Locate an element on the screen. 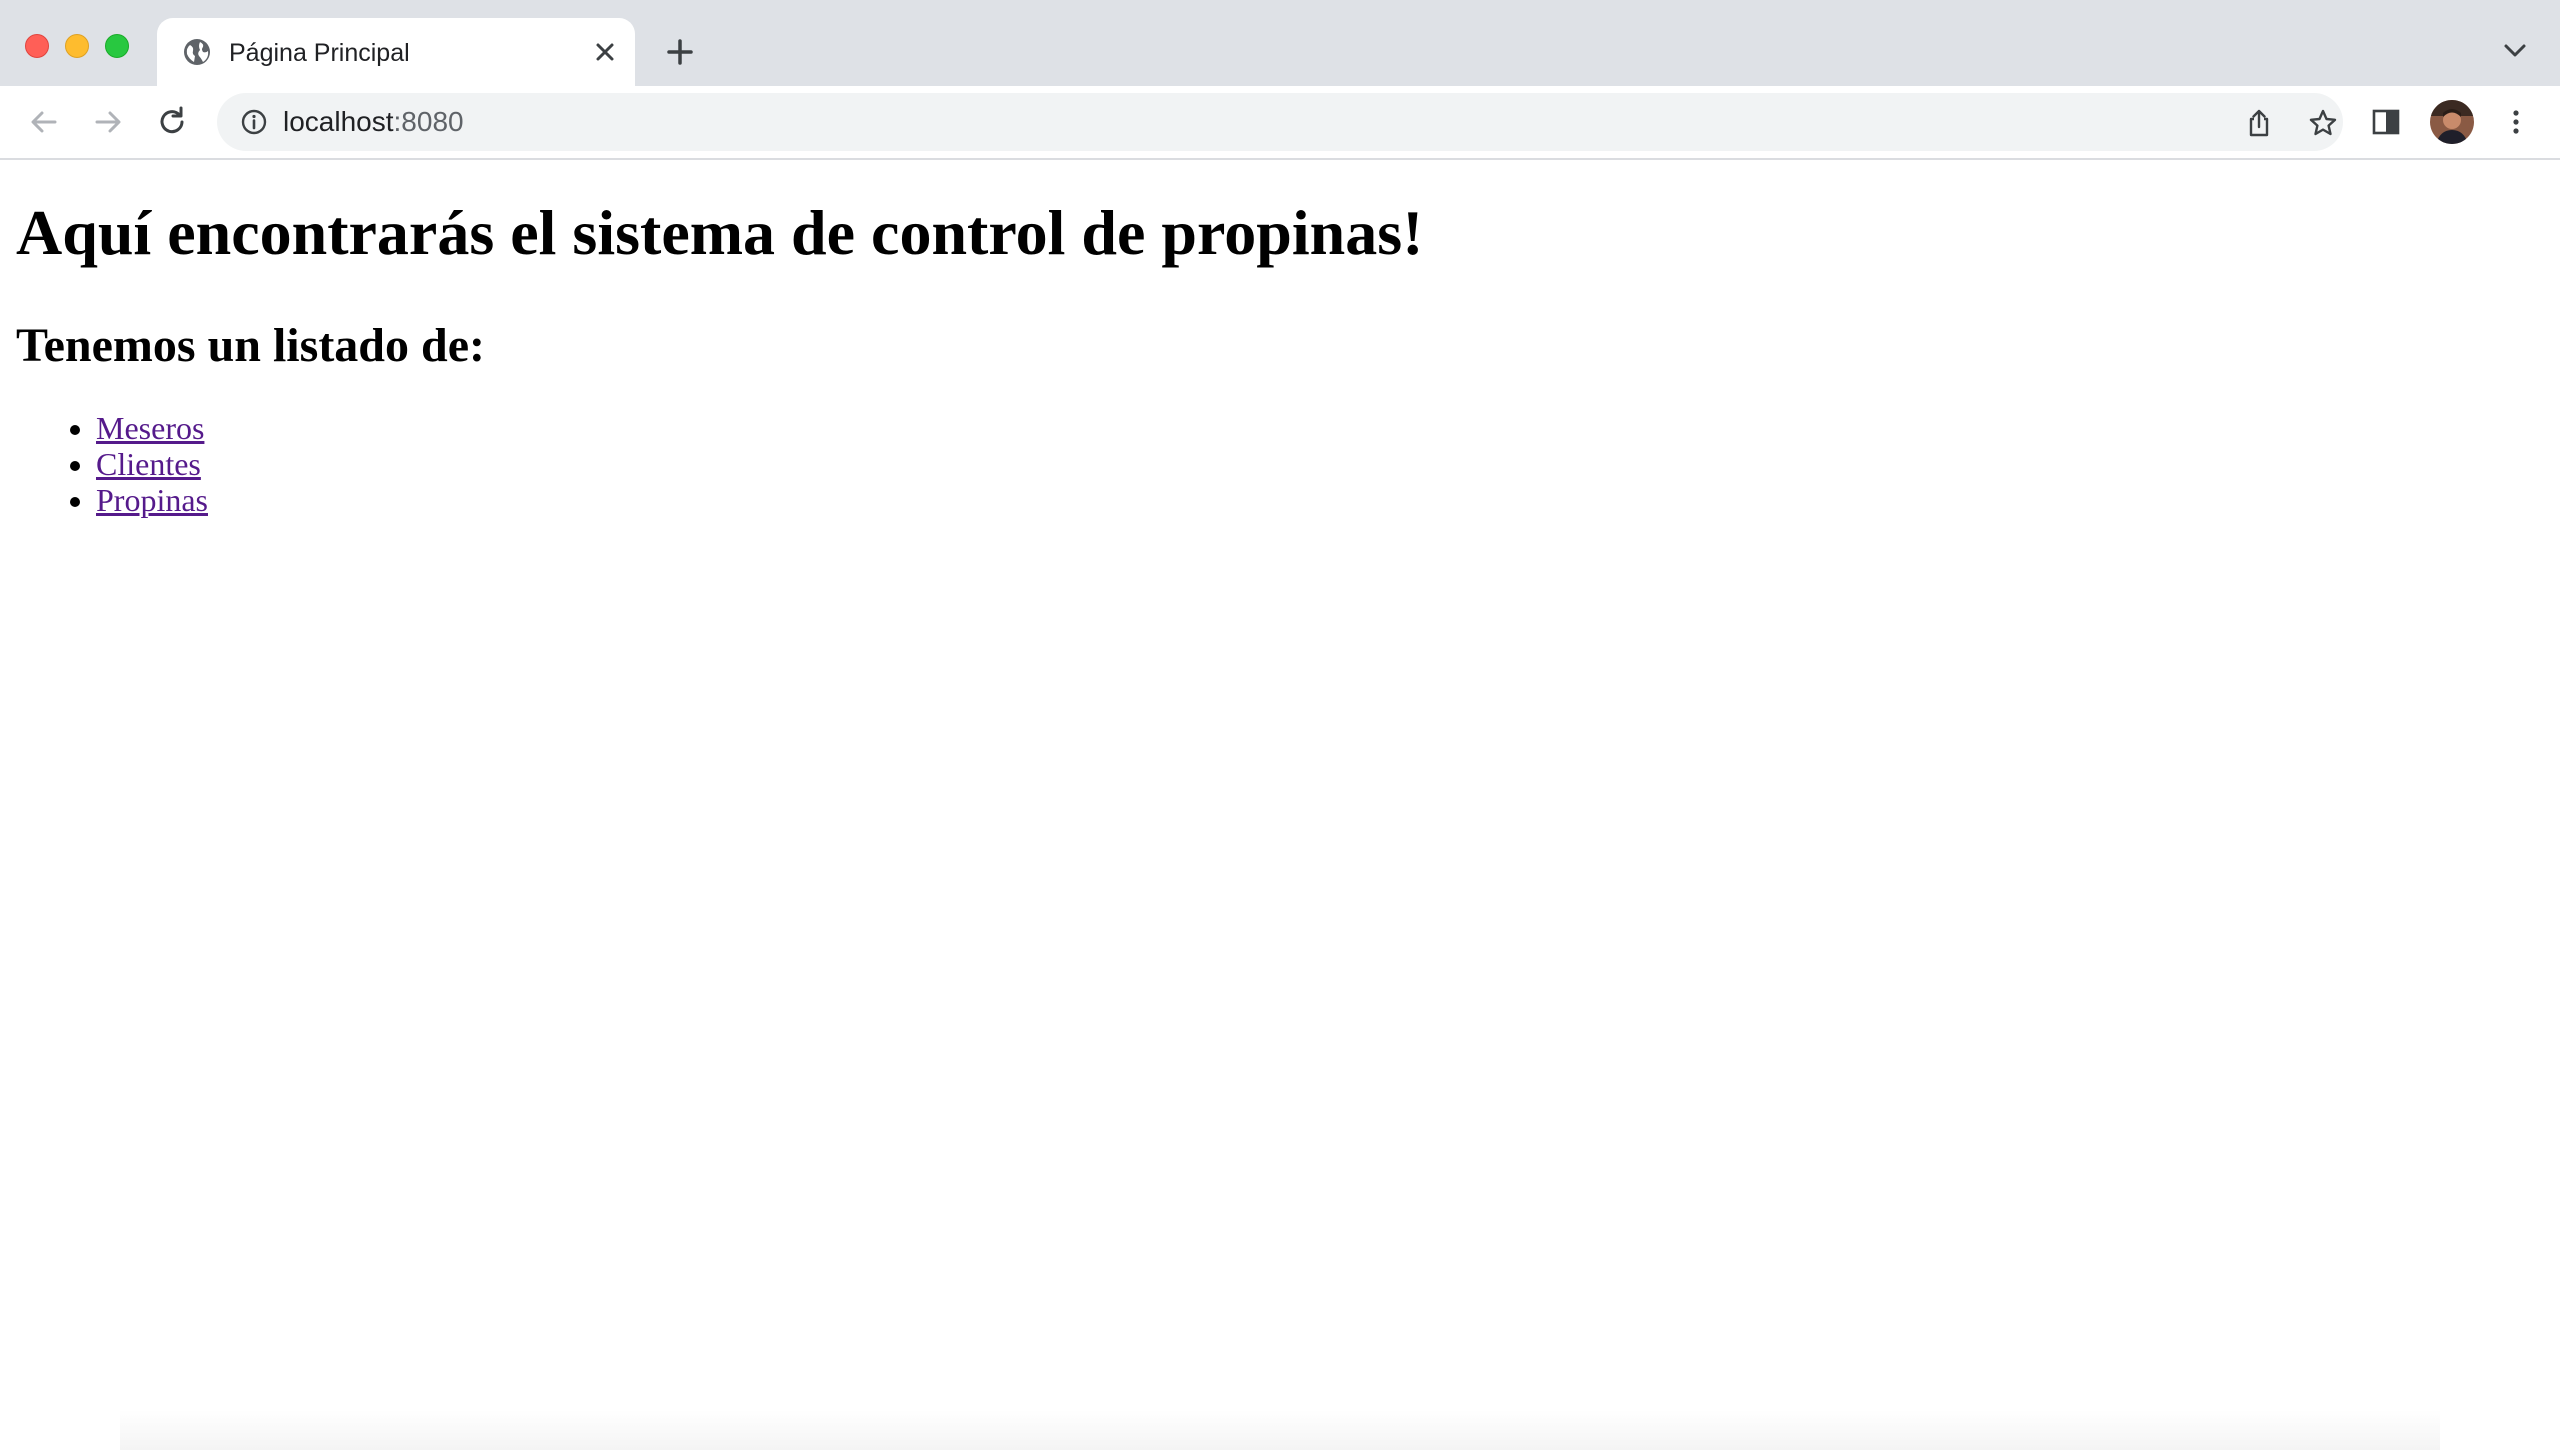  link-list: Meseros Clientes Propinas is located at coordinates (112, 464).